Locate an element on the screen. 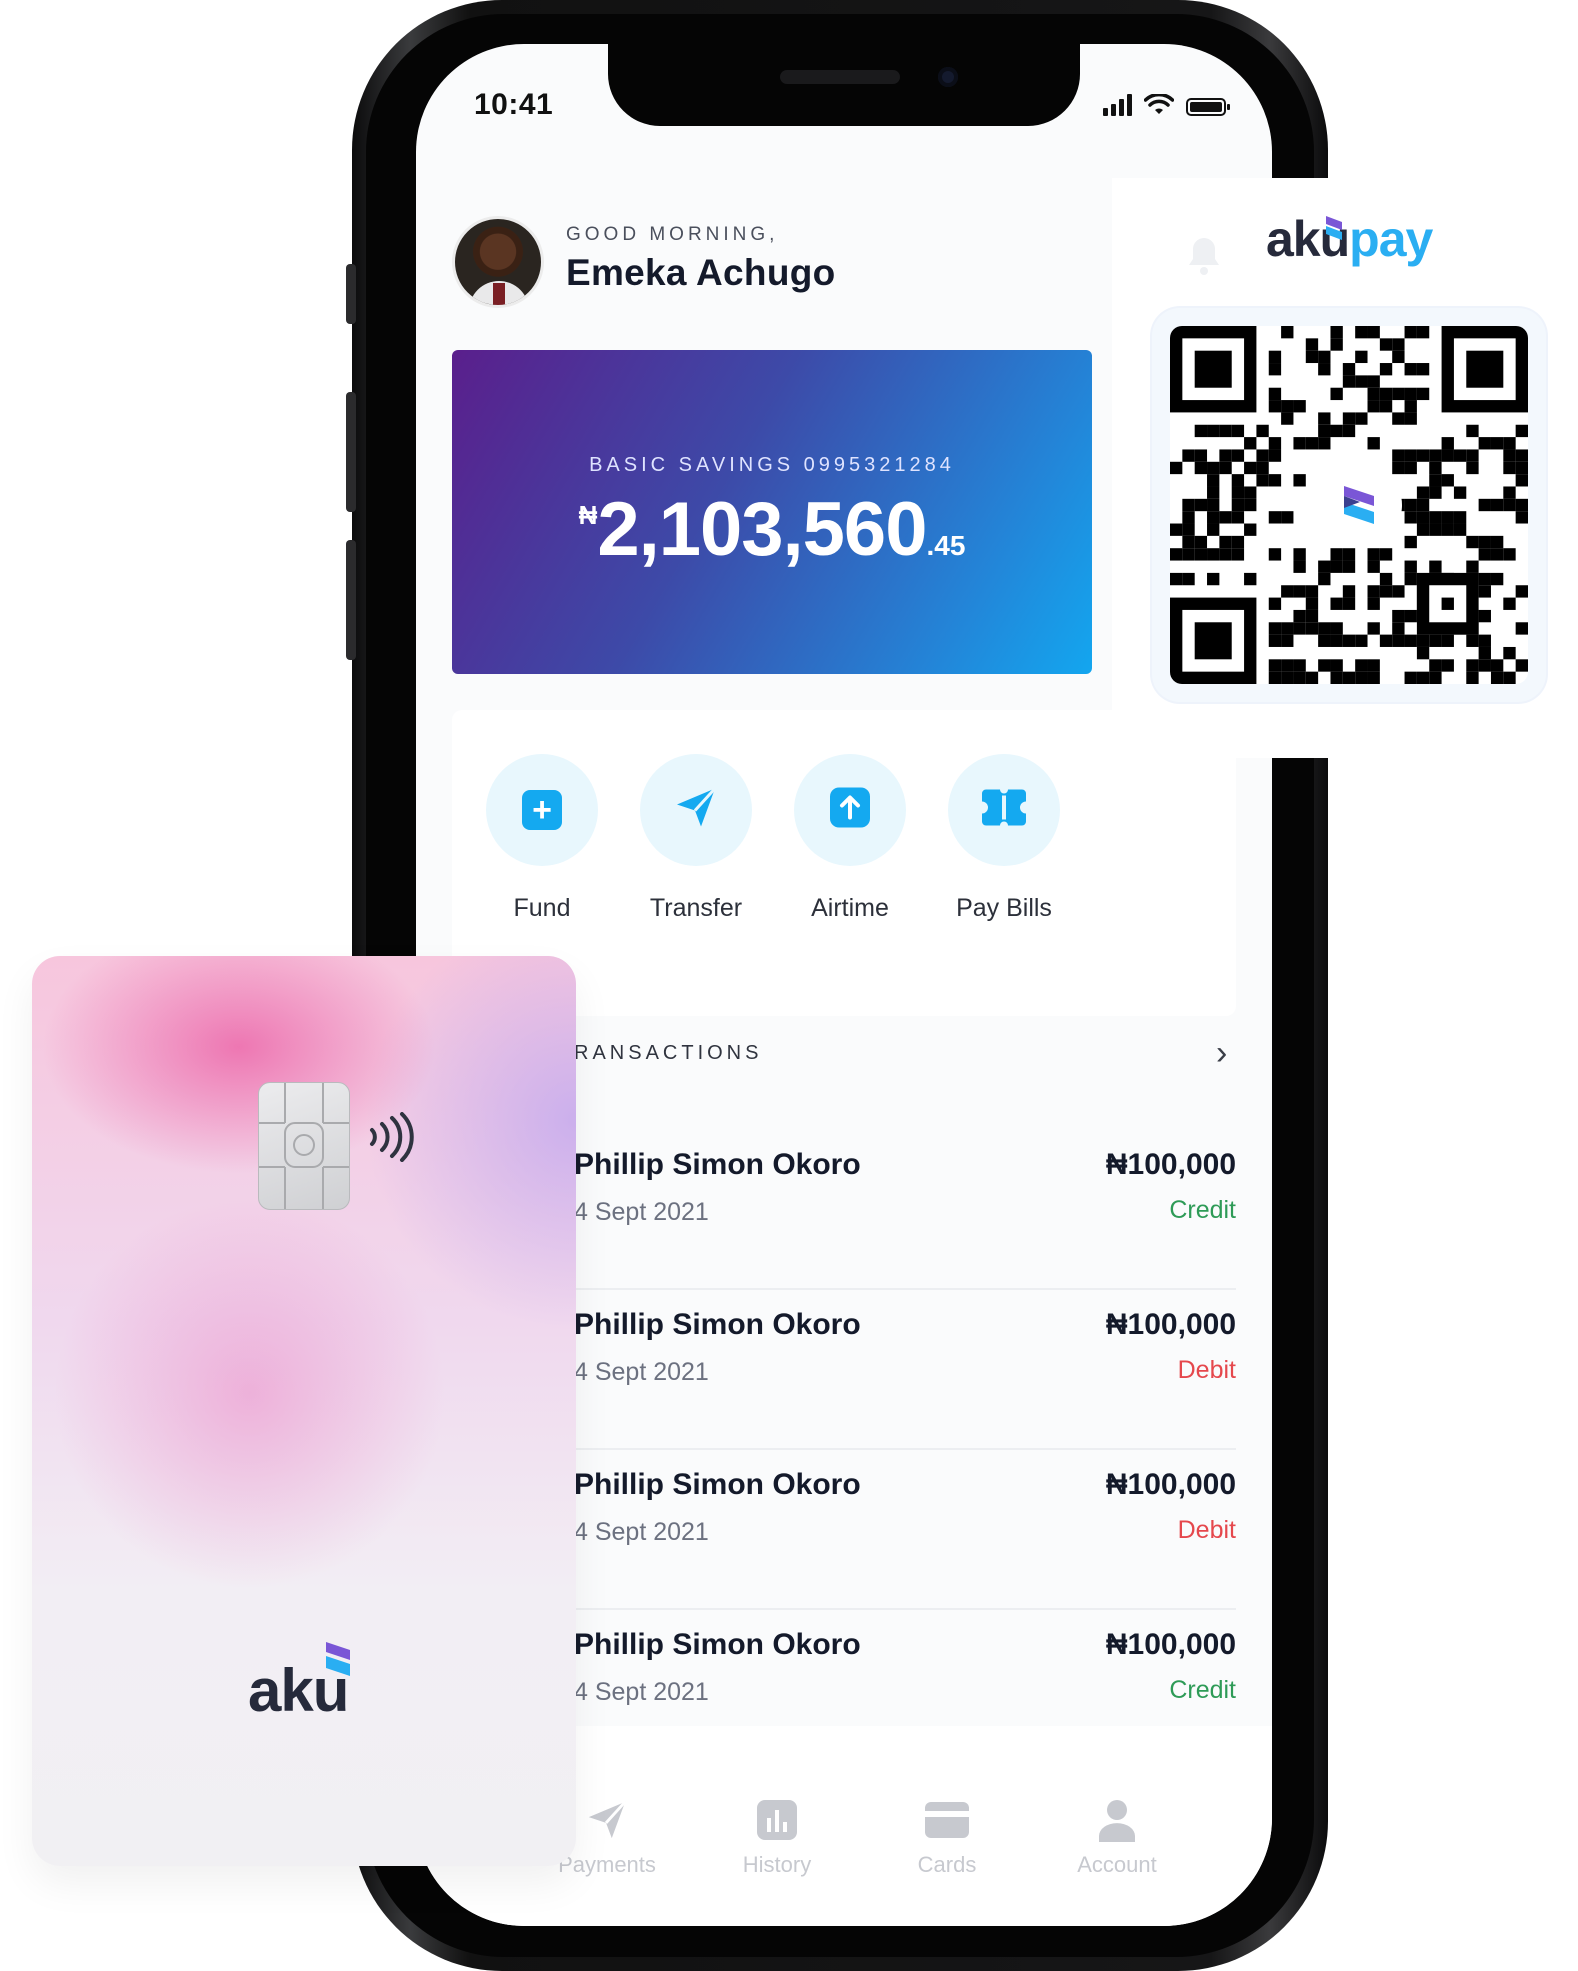 The width and height of the screenshot is (1578, 1971). airtime-icon-circle is located at coordinates (850, 810).